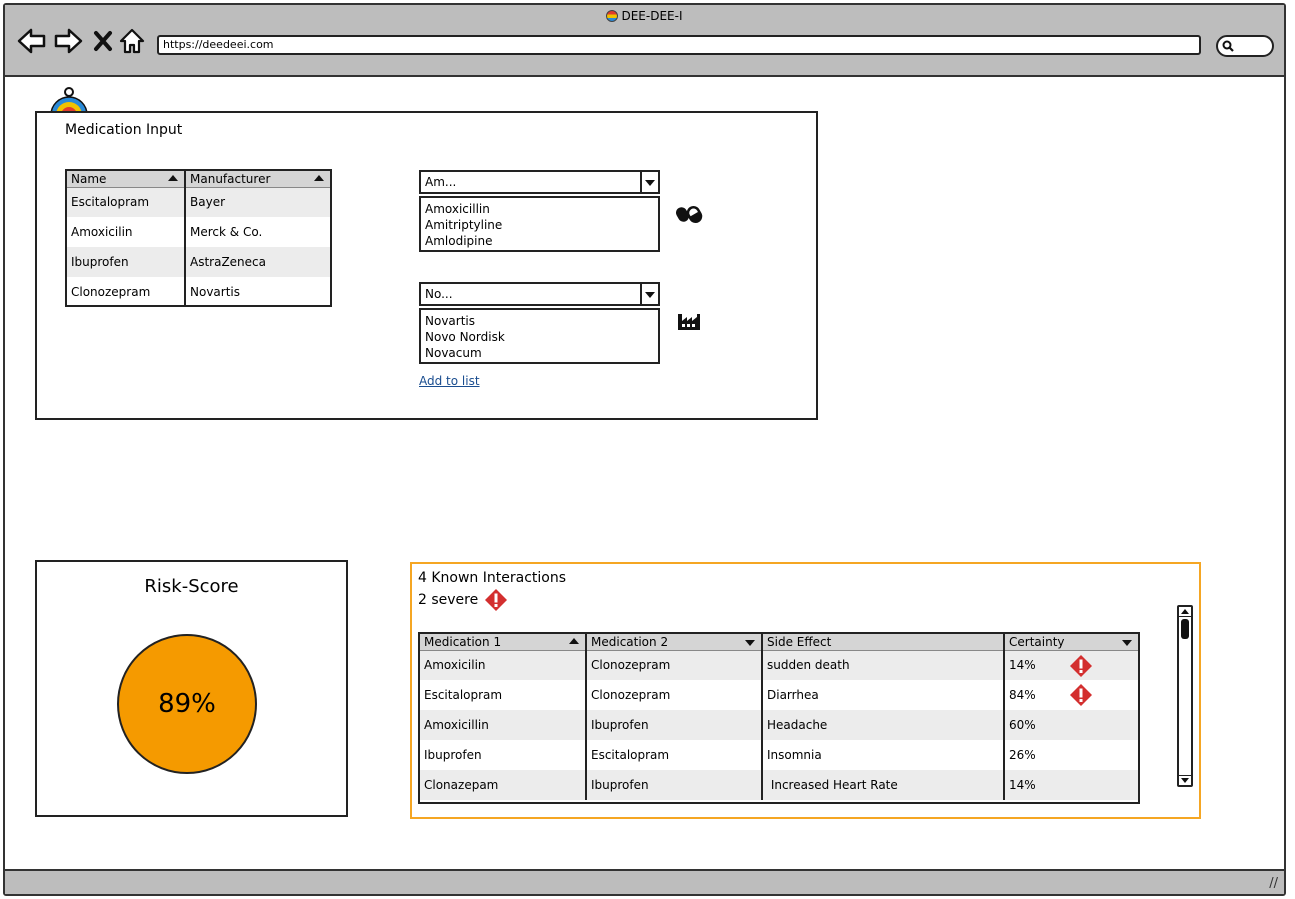 This screenshot has width=1295, height=899. Describe the element at coordinates (492, 578) in the screenshot. I see `interactions-count: 4 Known Interactions` at that location.